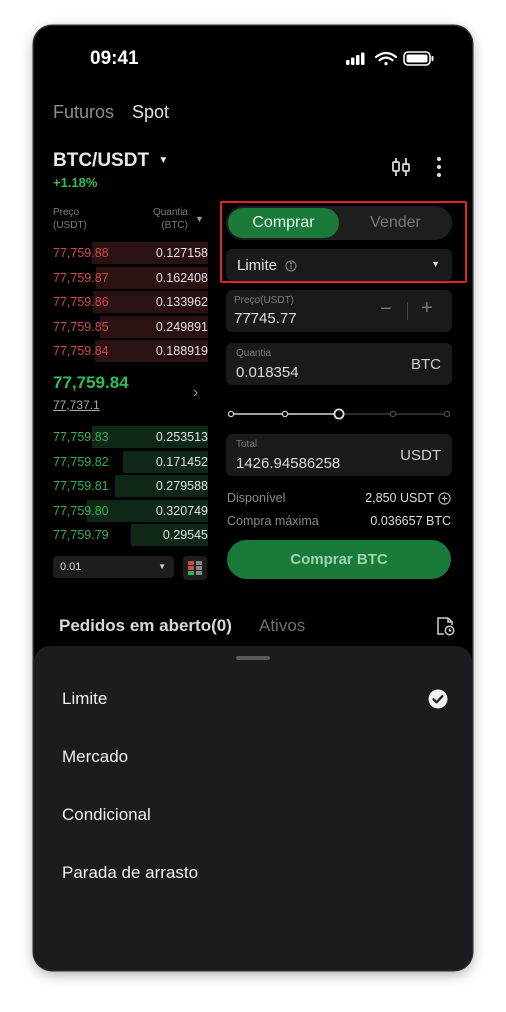 The image size is (506, 1012). Describe the element at coordinates (339, 311) in the screenshot. I see `price-input: Preço(USDT) 77745.77 − +` at that location.